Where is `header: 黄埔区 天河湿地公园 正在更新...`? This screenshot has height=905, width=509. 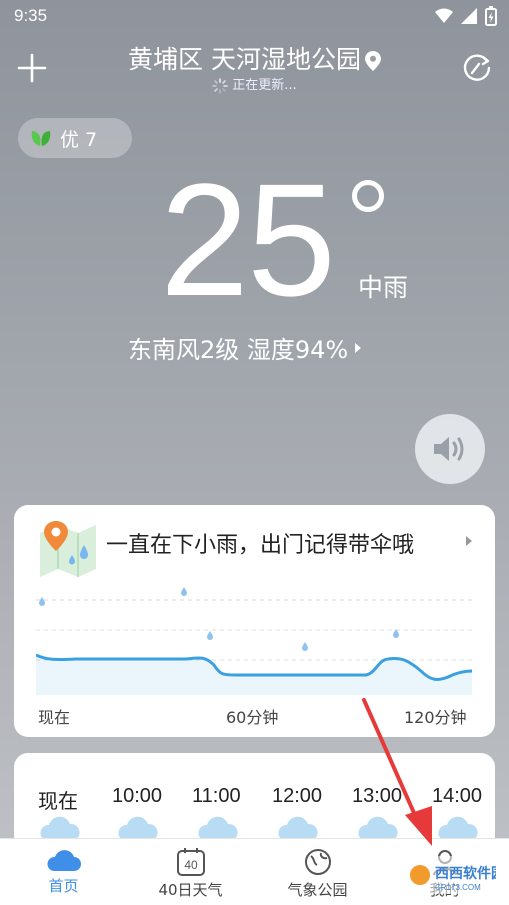 header: 黄埔区 天河湿地公园 正在更新... is located at coordinates (254, 69).